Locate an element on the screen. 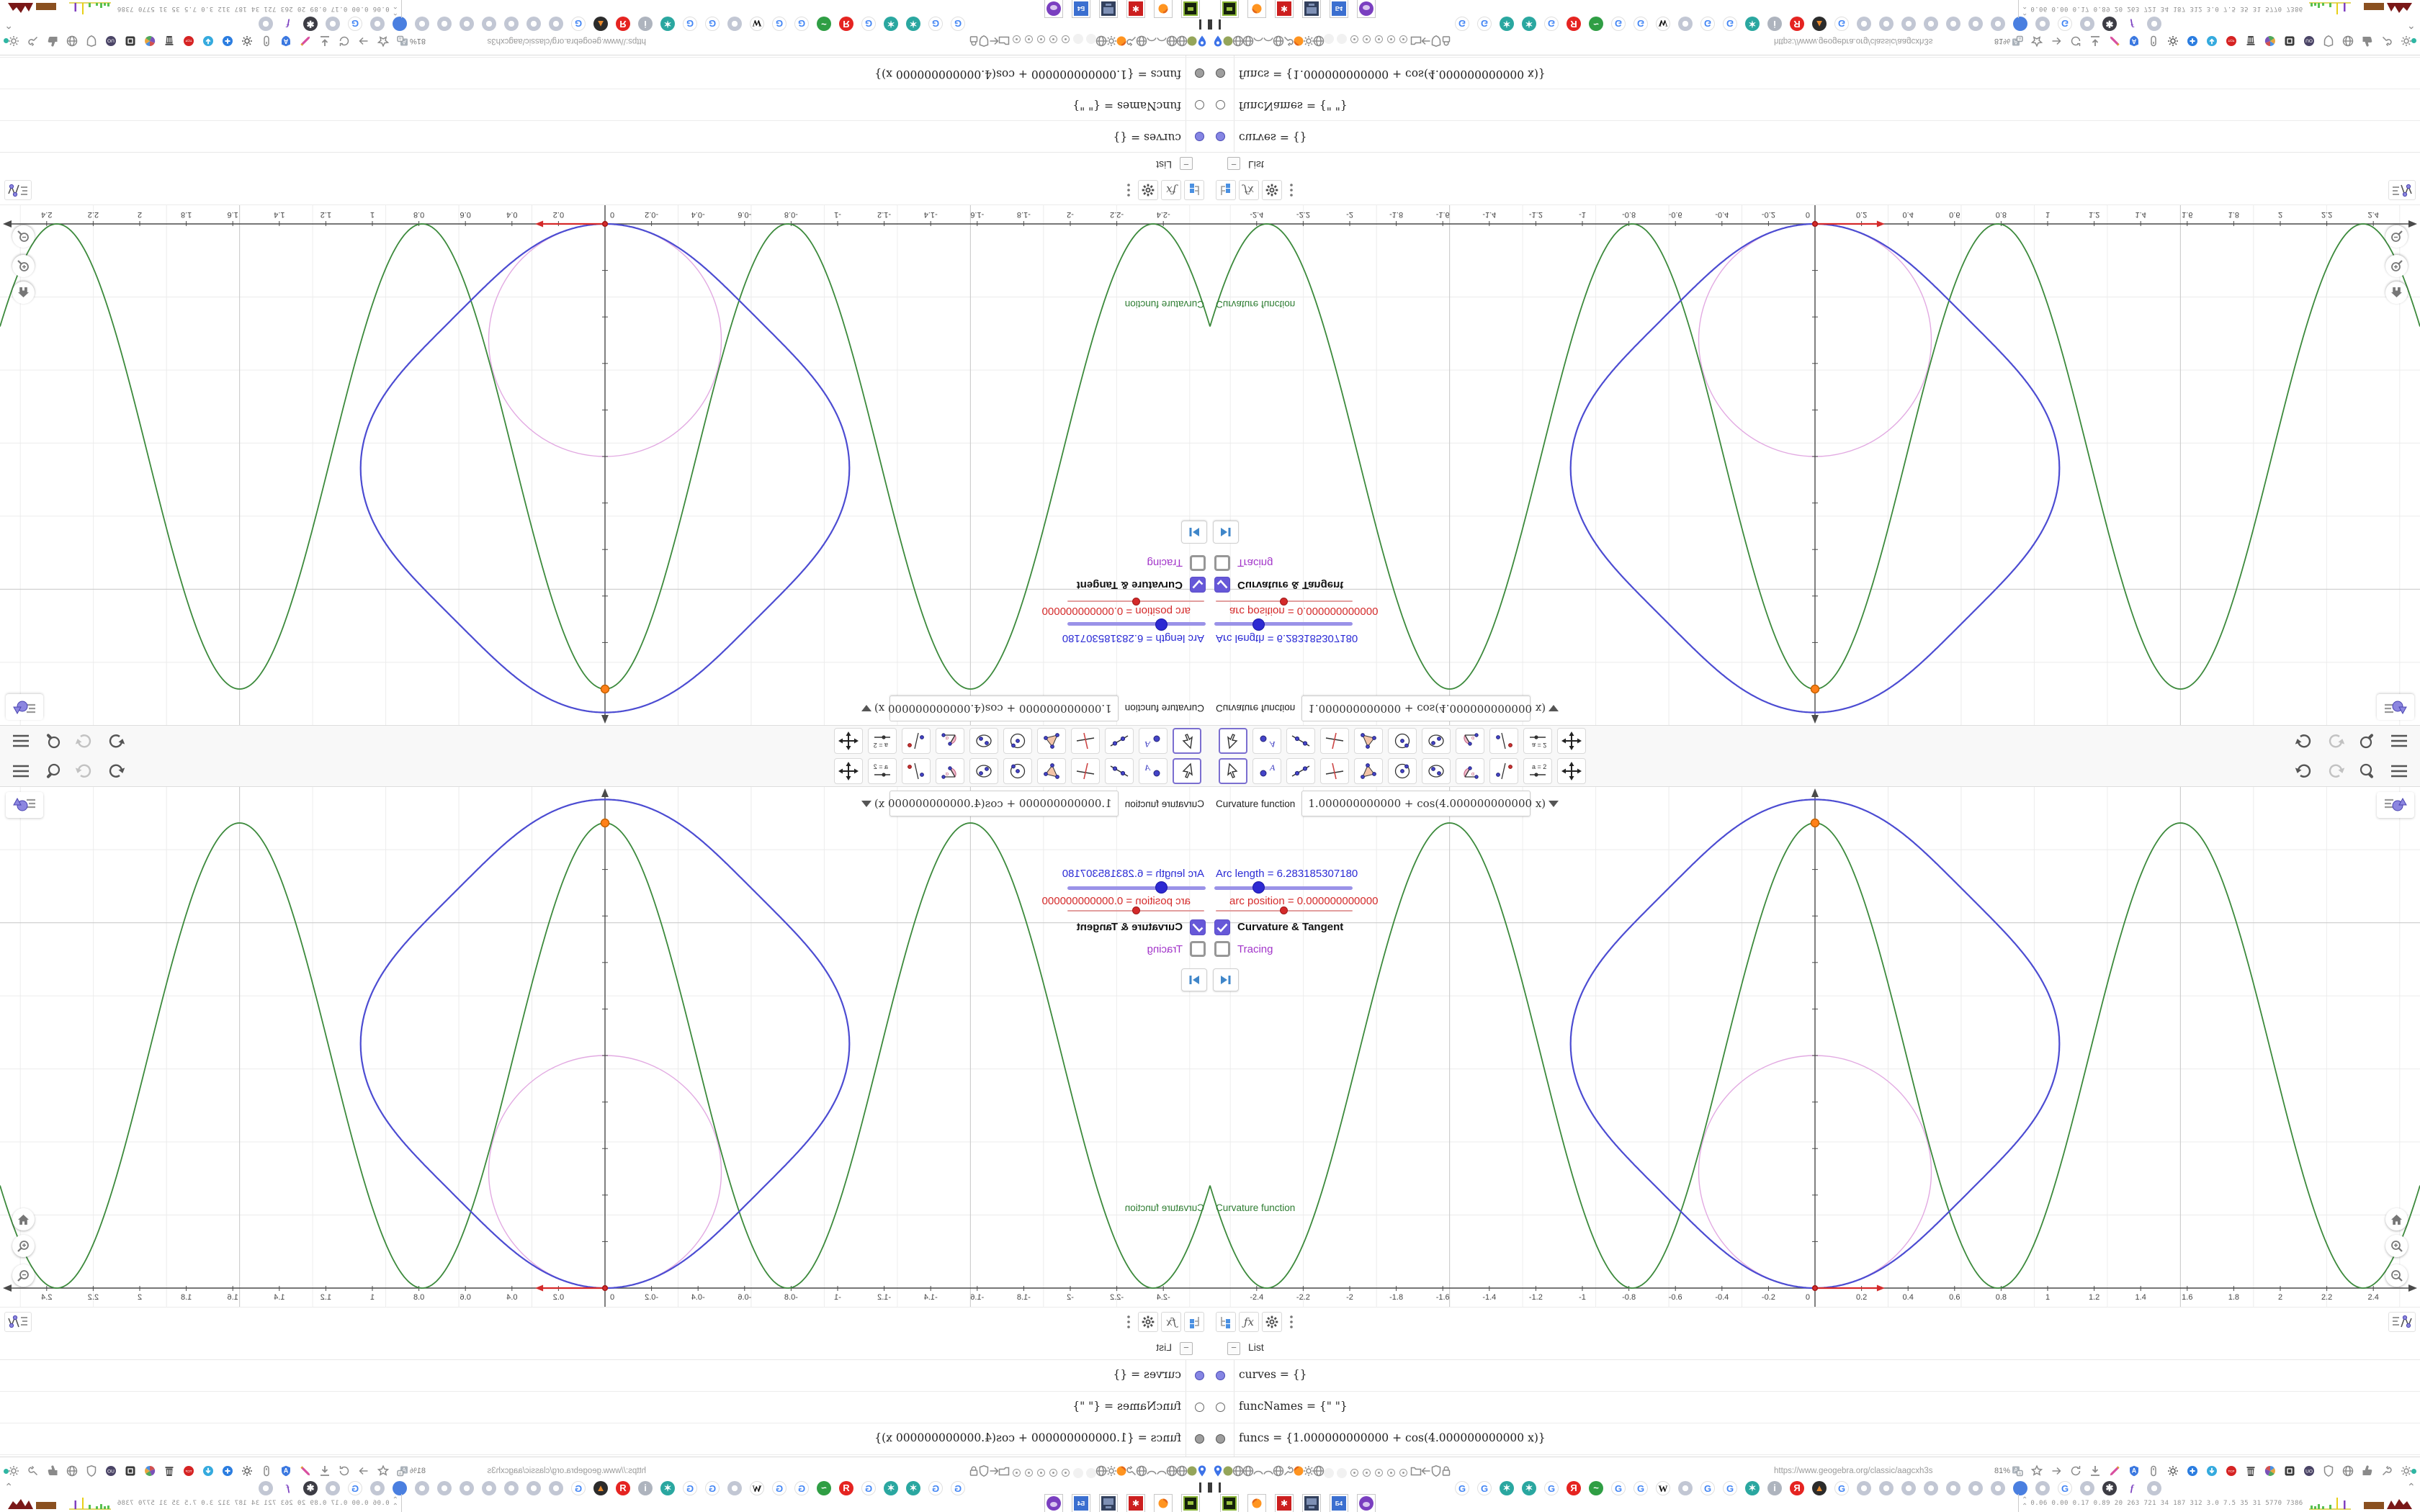 The image size is (2420, 1512). trash-icon is located at coordinates (2250, 1472).